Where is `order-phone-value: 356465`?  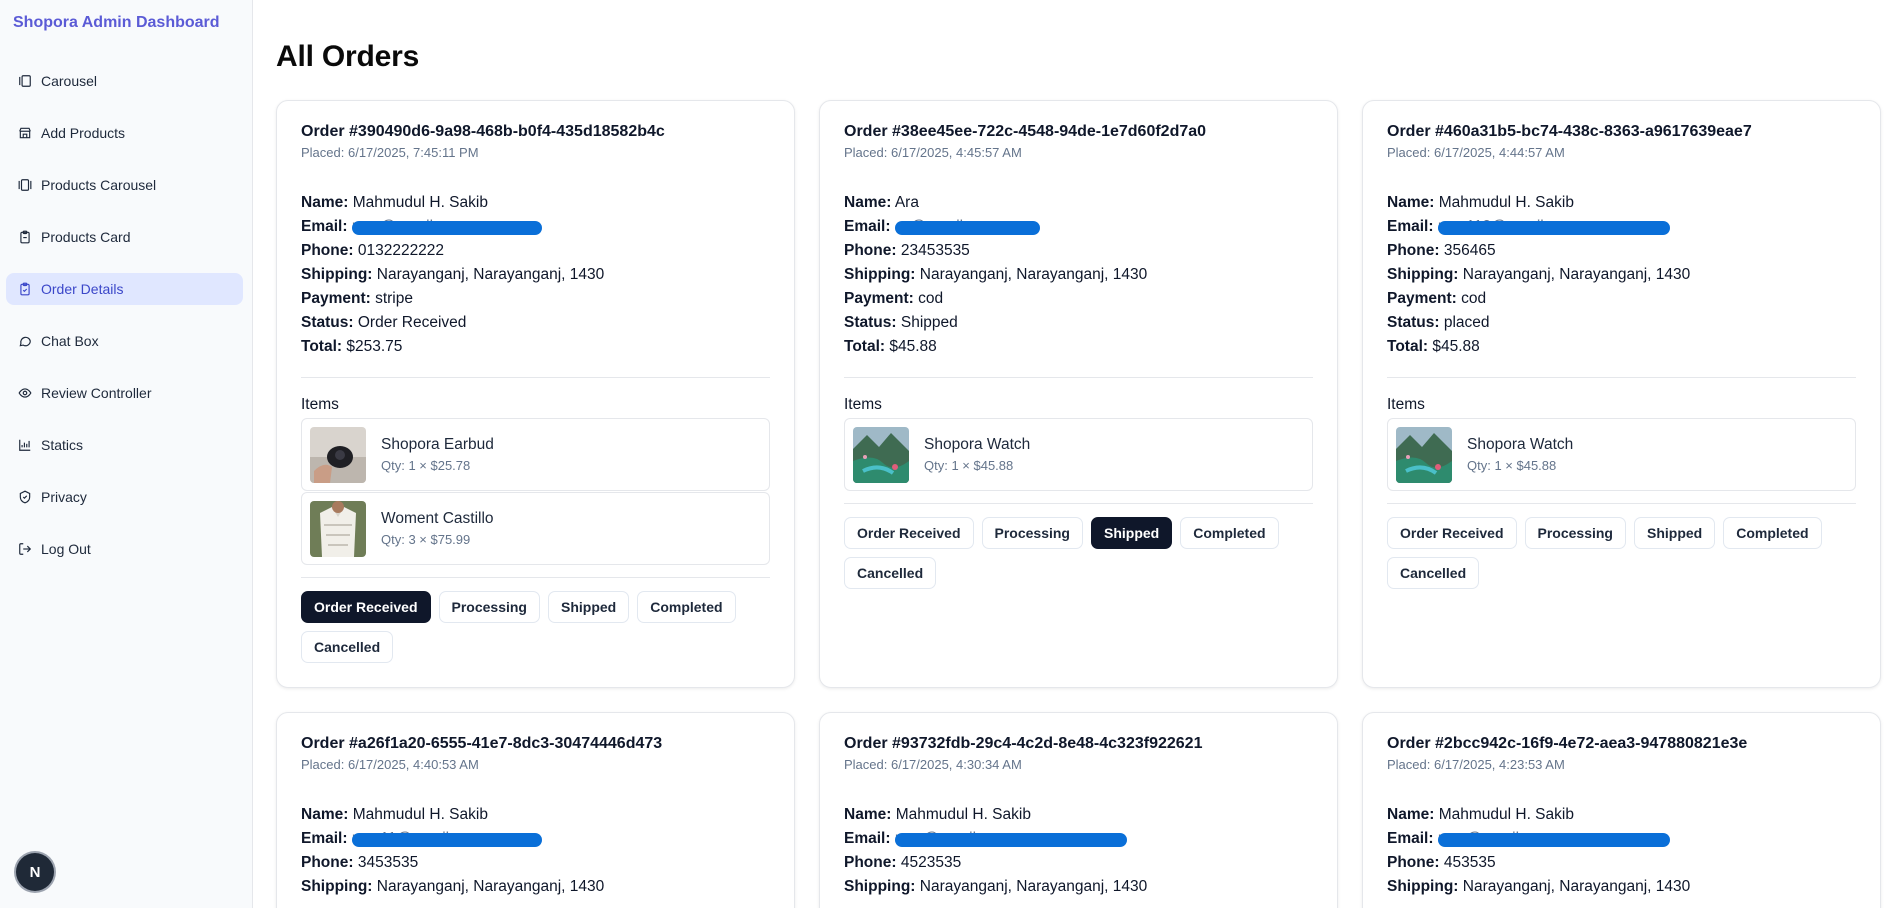
order-phone-value: 356465 is located at coordinates (1469, 250).